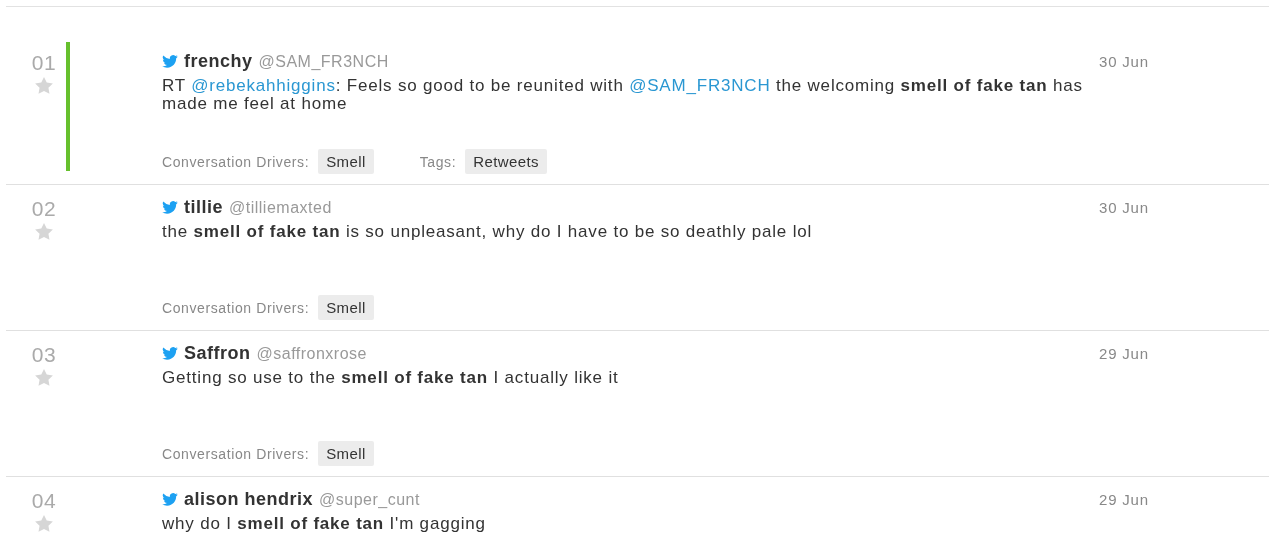  What do you see at coordinates (44, 209) in the screenshot?
I see `row-number: 02` at bounding box center [44, 209].